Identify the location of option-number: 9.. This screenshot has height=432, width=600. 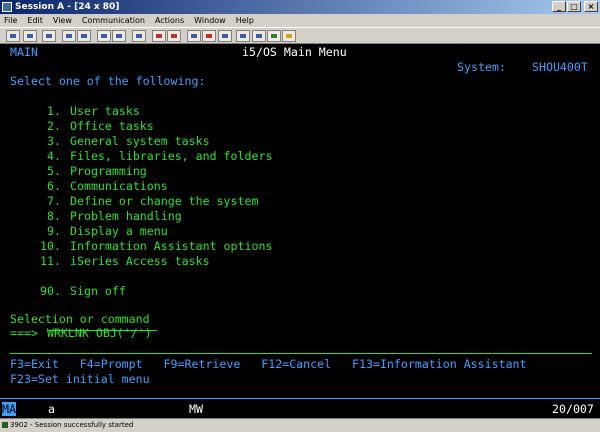
(54, 231).